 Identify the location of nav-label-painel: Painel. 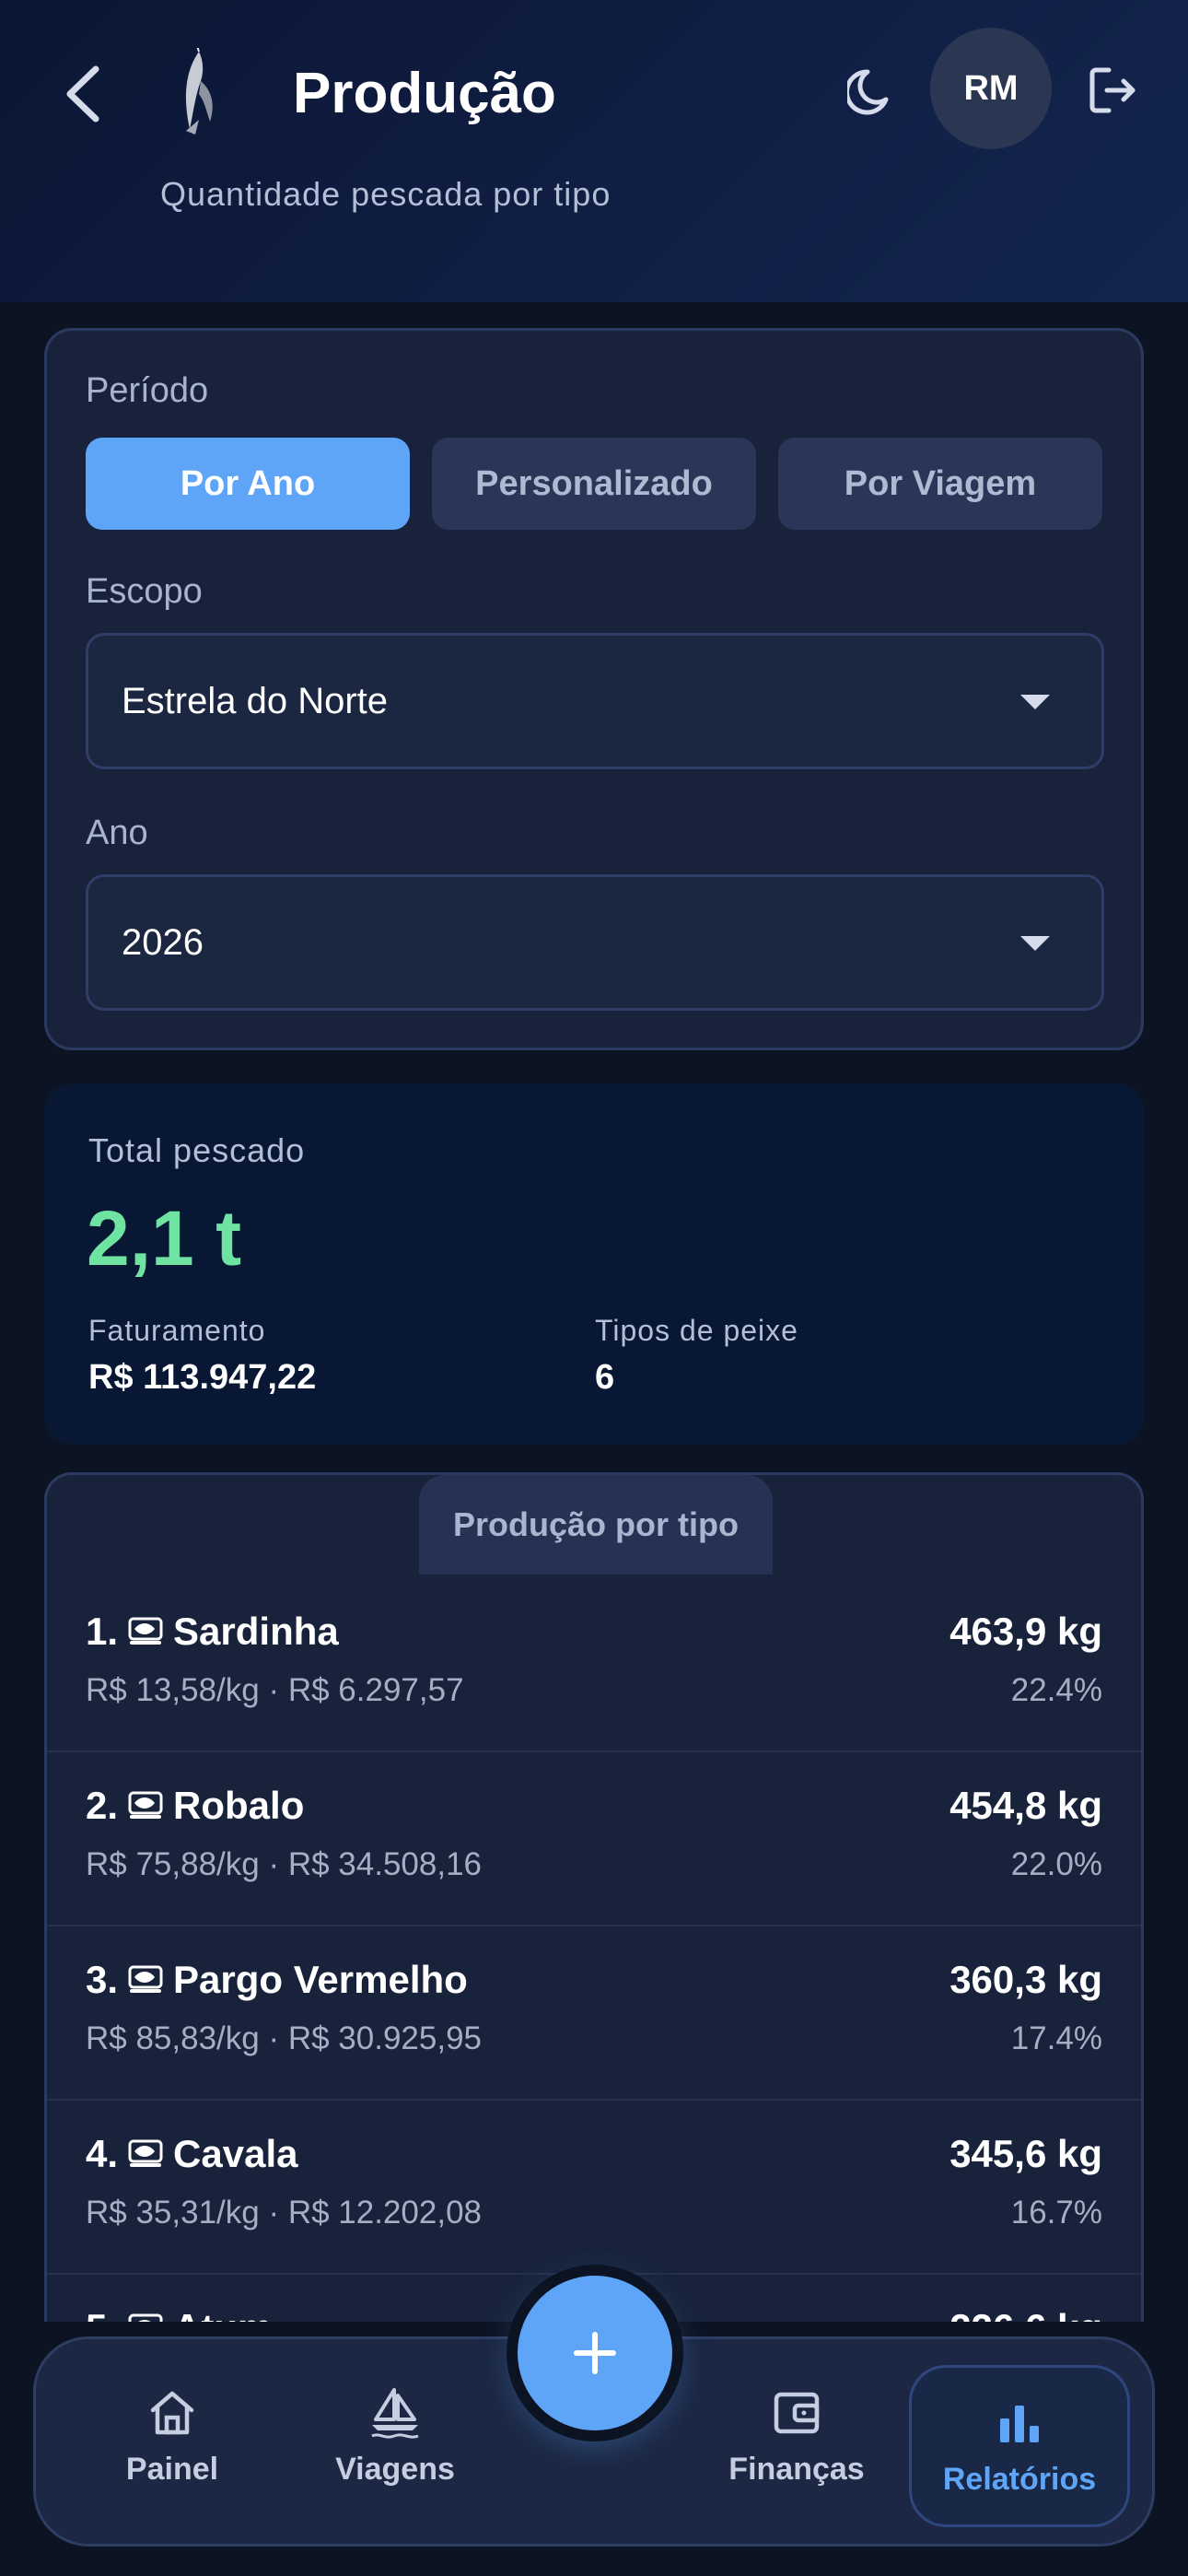
(172, 2469).